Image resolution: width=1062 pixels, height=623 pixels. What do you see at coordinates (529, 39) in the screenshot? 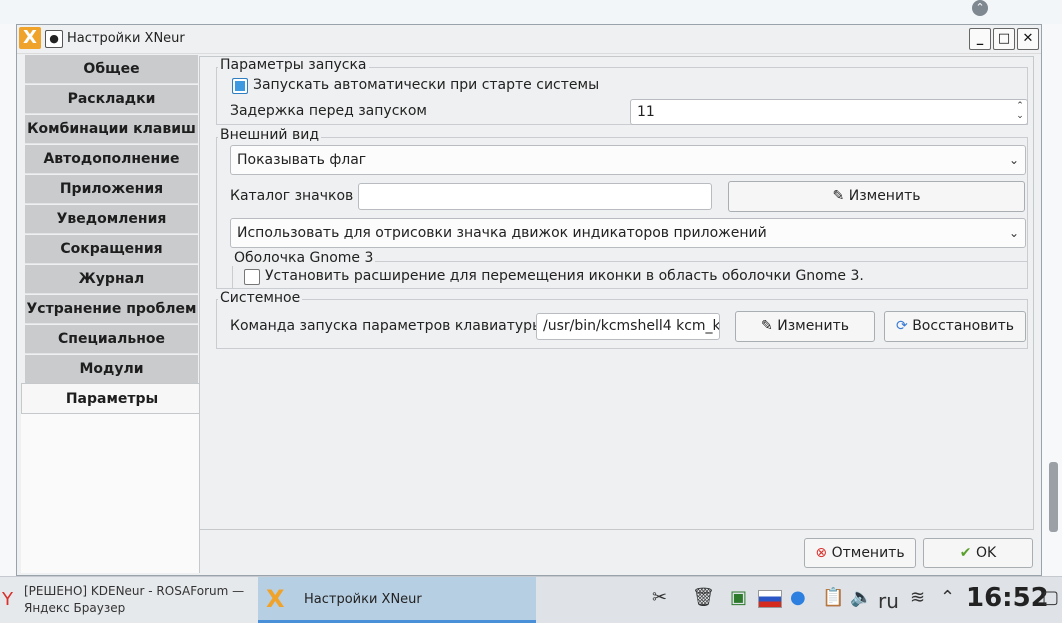
I see `title-bar: X ● Настройки XNeur _ □ ✕` at bounding box center [529, 39].